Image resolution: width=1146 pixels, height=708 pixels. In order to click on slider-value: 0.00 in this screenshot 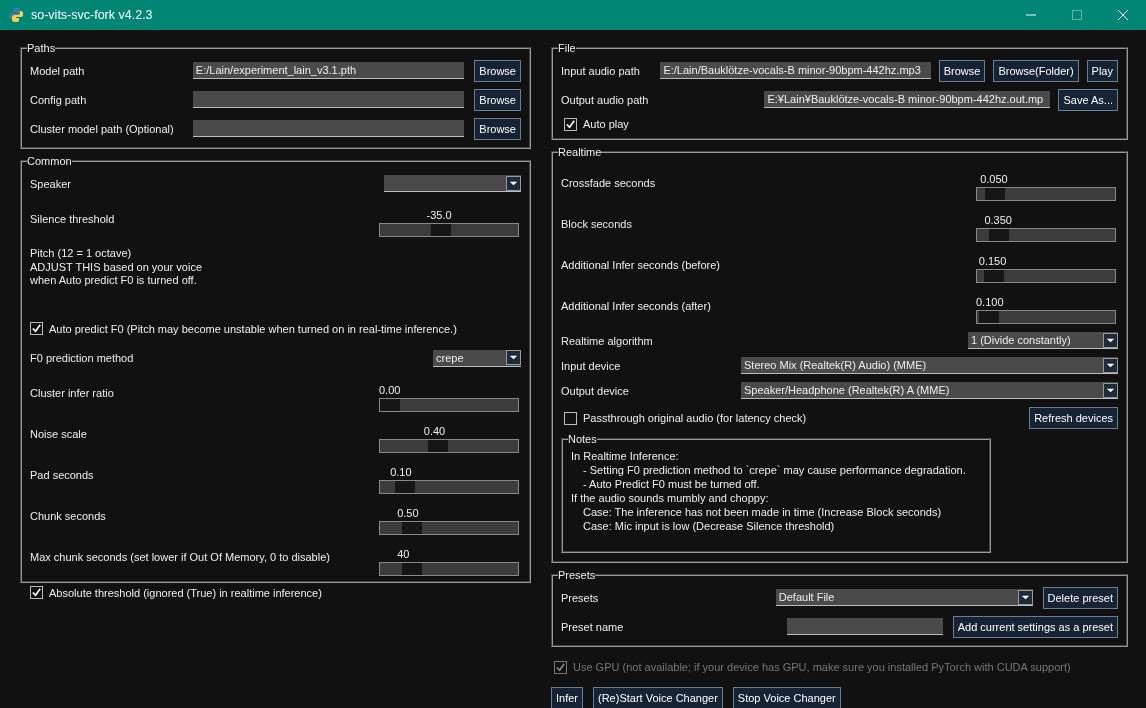, I will do `click(390, 389)`.